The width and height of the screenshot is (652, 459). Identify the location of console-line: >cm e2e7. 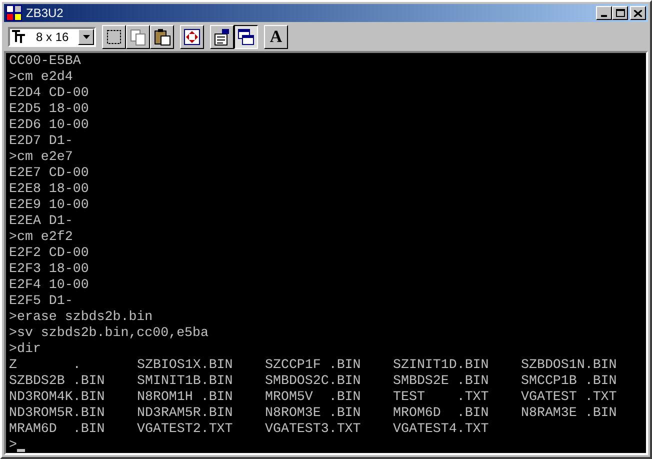
(41, 157).